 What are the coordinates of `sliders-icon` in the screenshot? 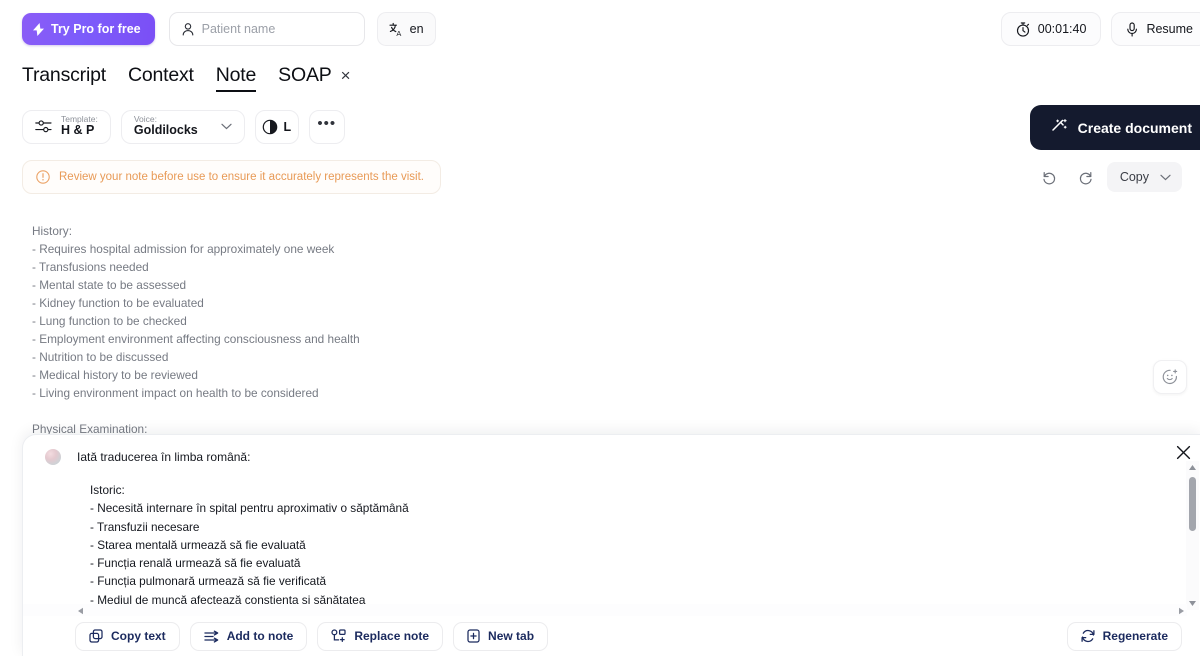 It's located at (43, 126).